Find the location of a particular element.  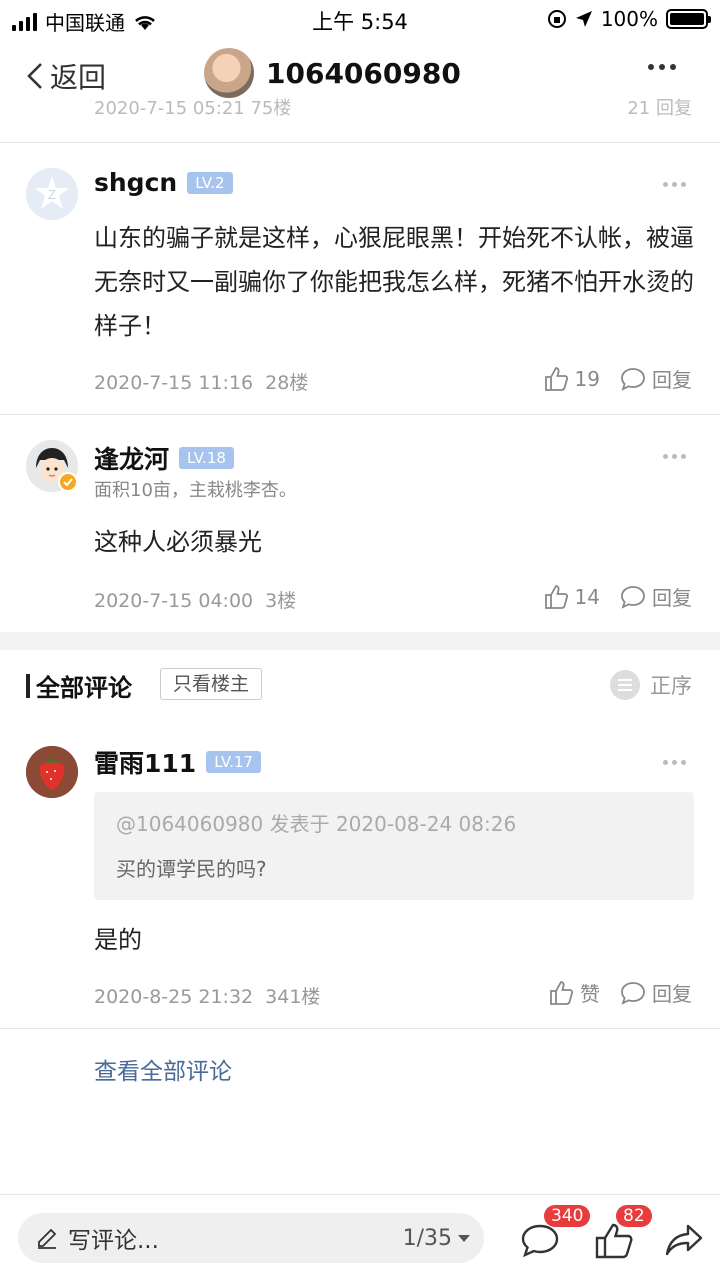

comment-text: 是的 is located at coordinates (118, 940).